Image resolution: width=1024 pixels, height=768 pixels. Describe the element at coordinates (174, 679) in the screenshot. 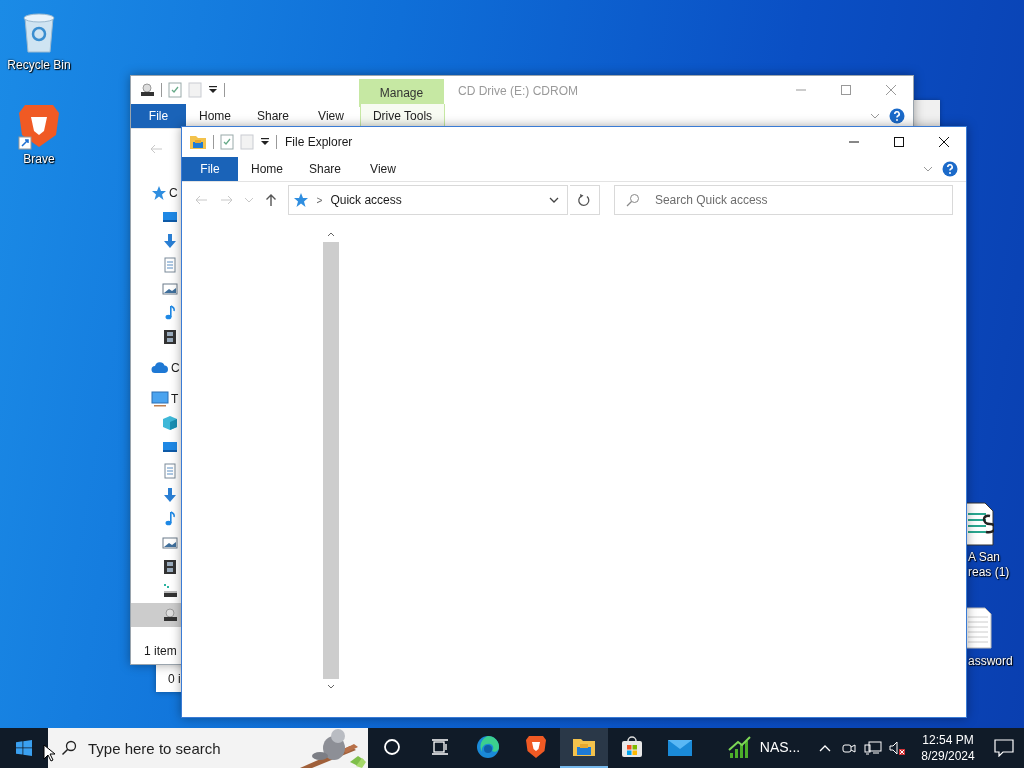

I see `status-text: 0 i` at that location.